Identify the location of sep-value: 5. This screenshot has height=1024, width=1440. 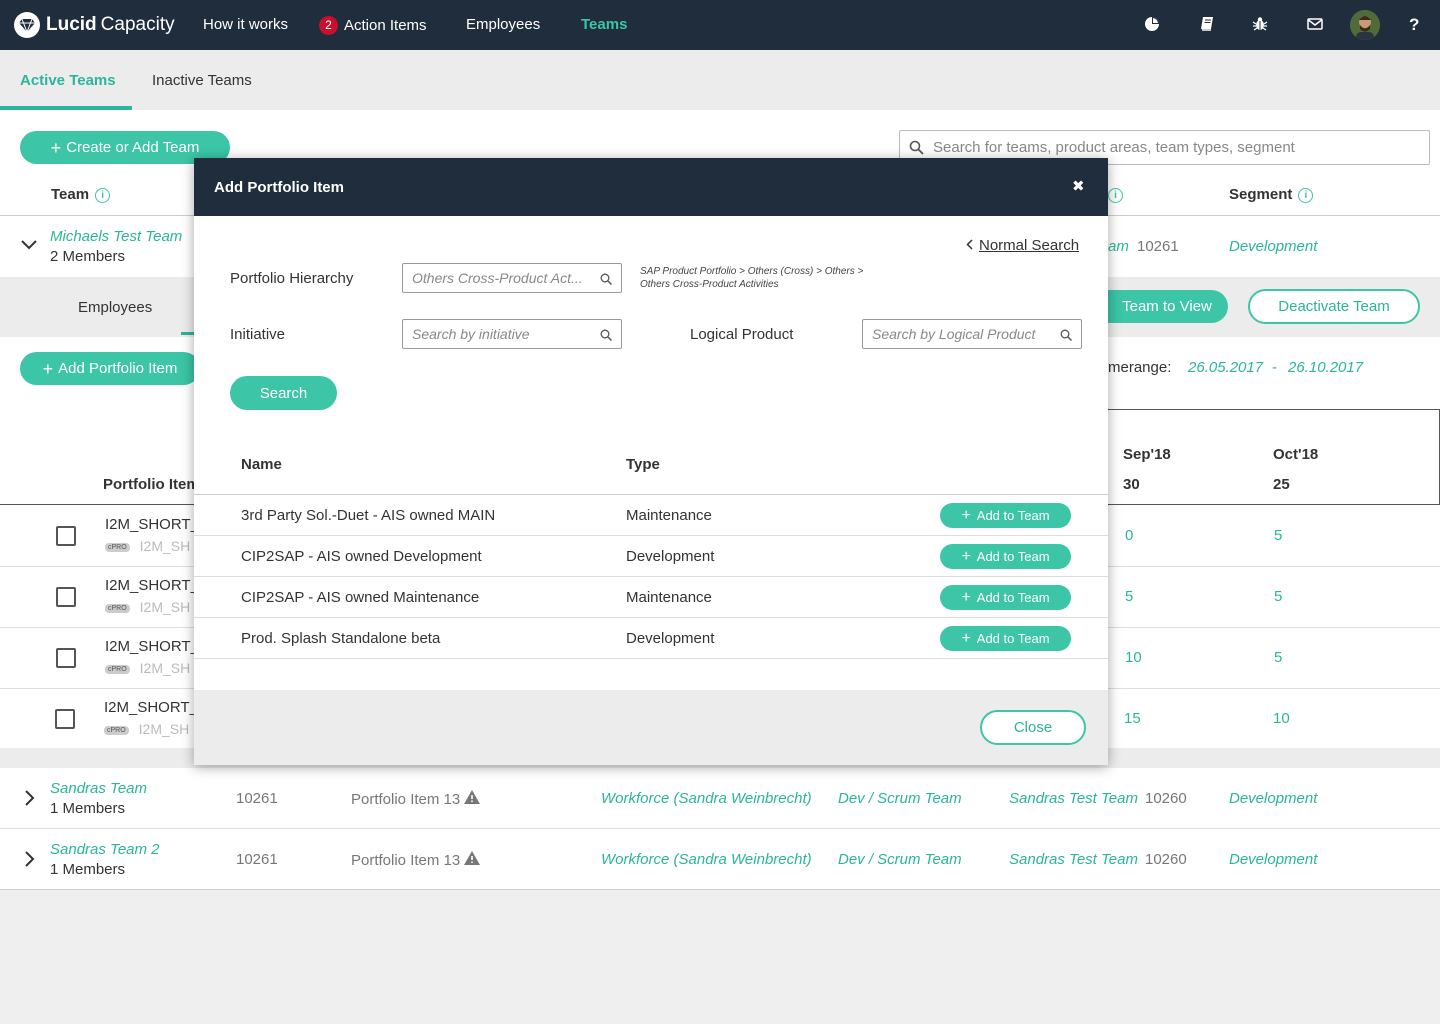
(1129, 596).